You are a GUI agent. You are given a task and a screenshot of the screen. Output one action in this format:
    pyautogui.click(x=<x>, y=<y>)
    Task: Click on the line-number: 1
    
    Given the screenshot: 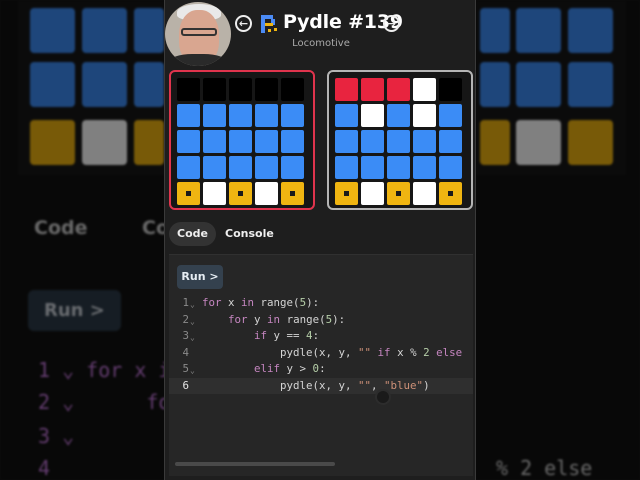 What is the action you would take?
    pyautogui.click(x=185, y=302)
    